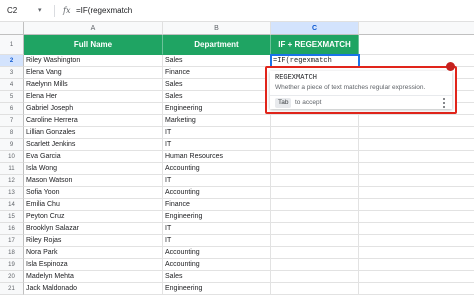 This screenshot has width=474, height=304. What do you see at coordinates (12, 277) in the screenshot?
I see `row-number: 20` at bounding box center [12, 277].